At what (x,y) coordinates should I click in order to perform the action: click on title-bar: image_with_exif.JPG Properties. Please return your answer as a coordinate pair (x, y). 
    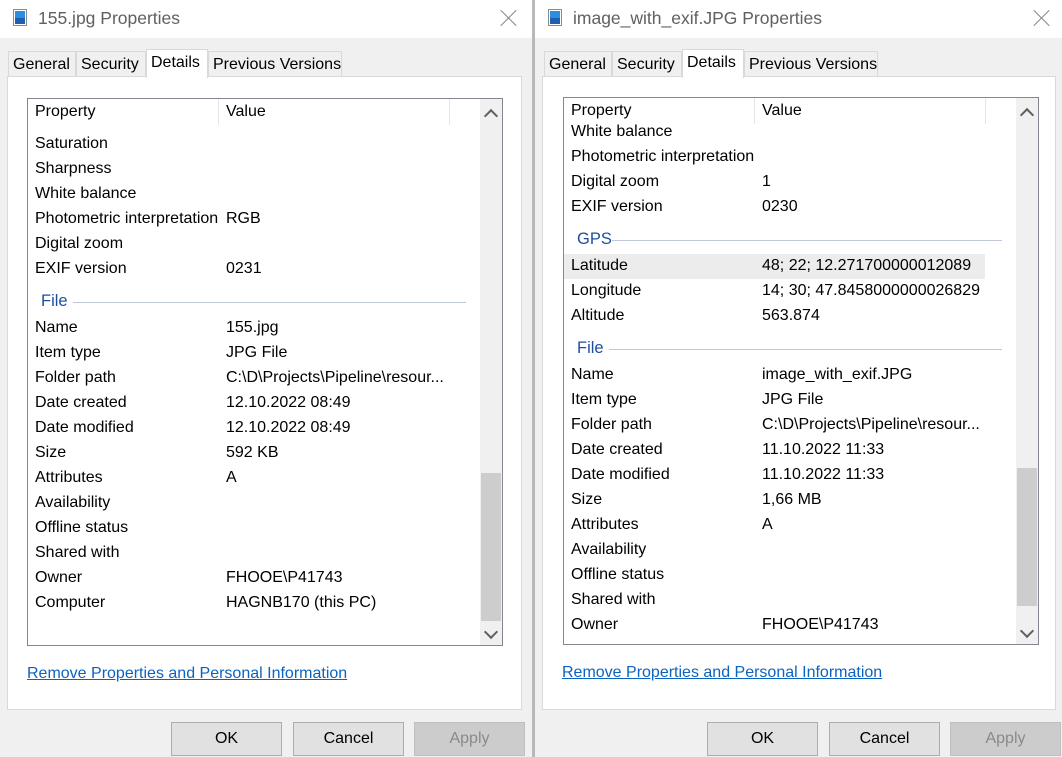
    Looking at the image, I should click on (798, 19).